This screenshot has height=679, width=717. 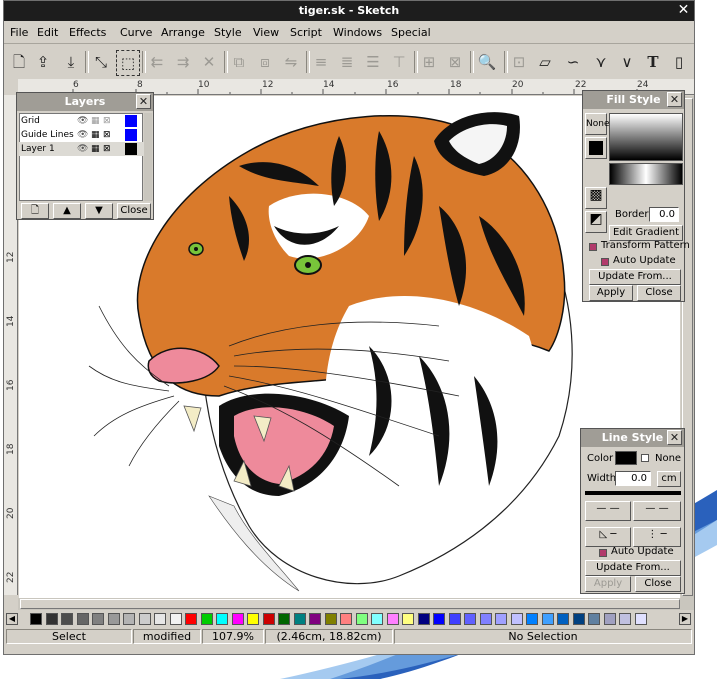 I want to click on line-arrow-select: — —, so click(x=657, y=511).